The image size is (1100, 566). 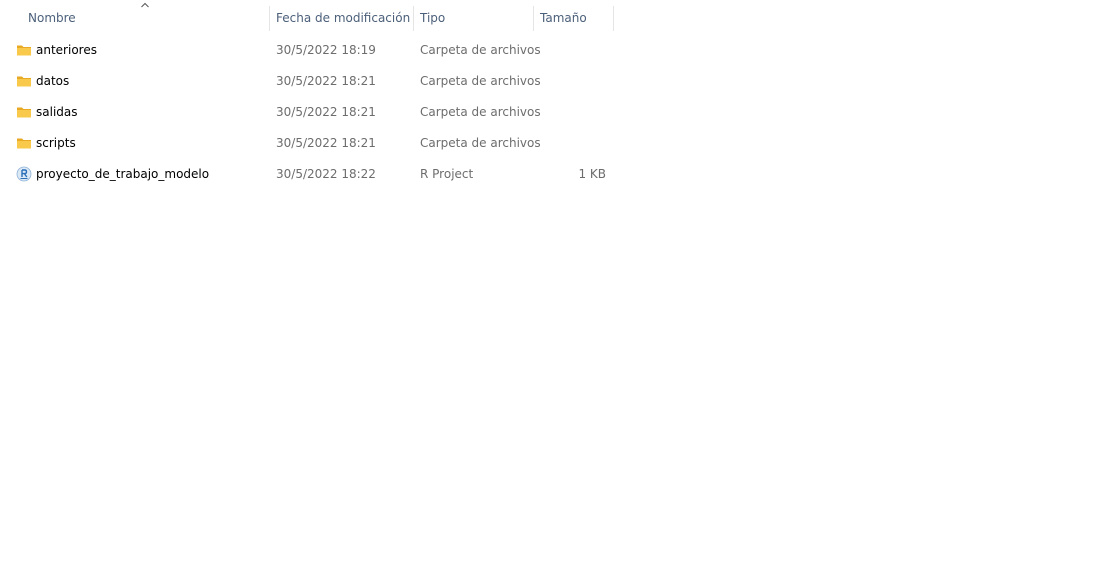 I want to click on file-modified: 30/5/2022 18:19, so click(x=326, y=50).